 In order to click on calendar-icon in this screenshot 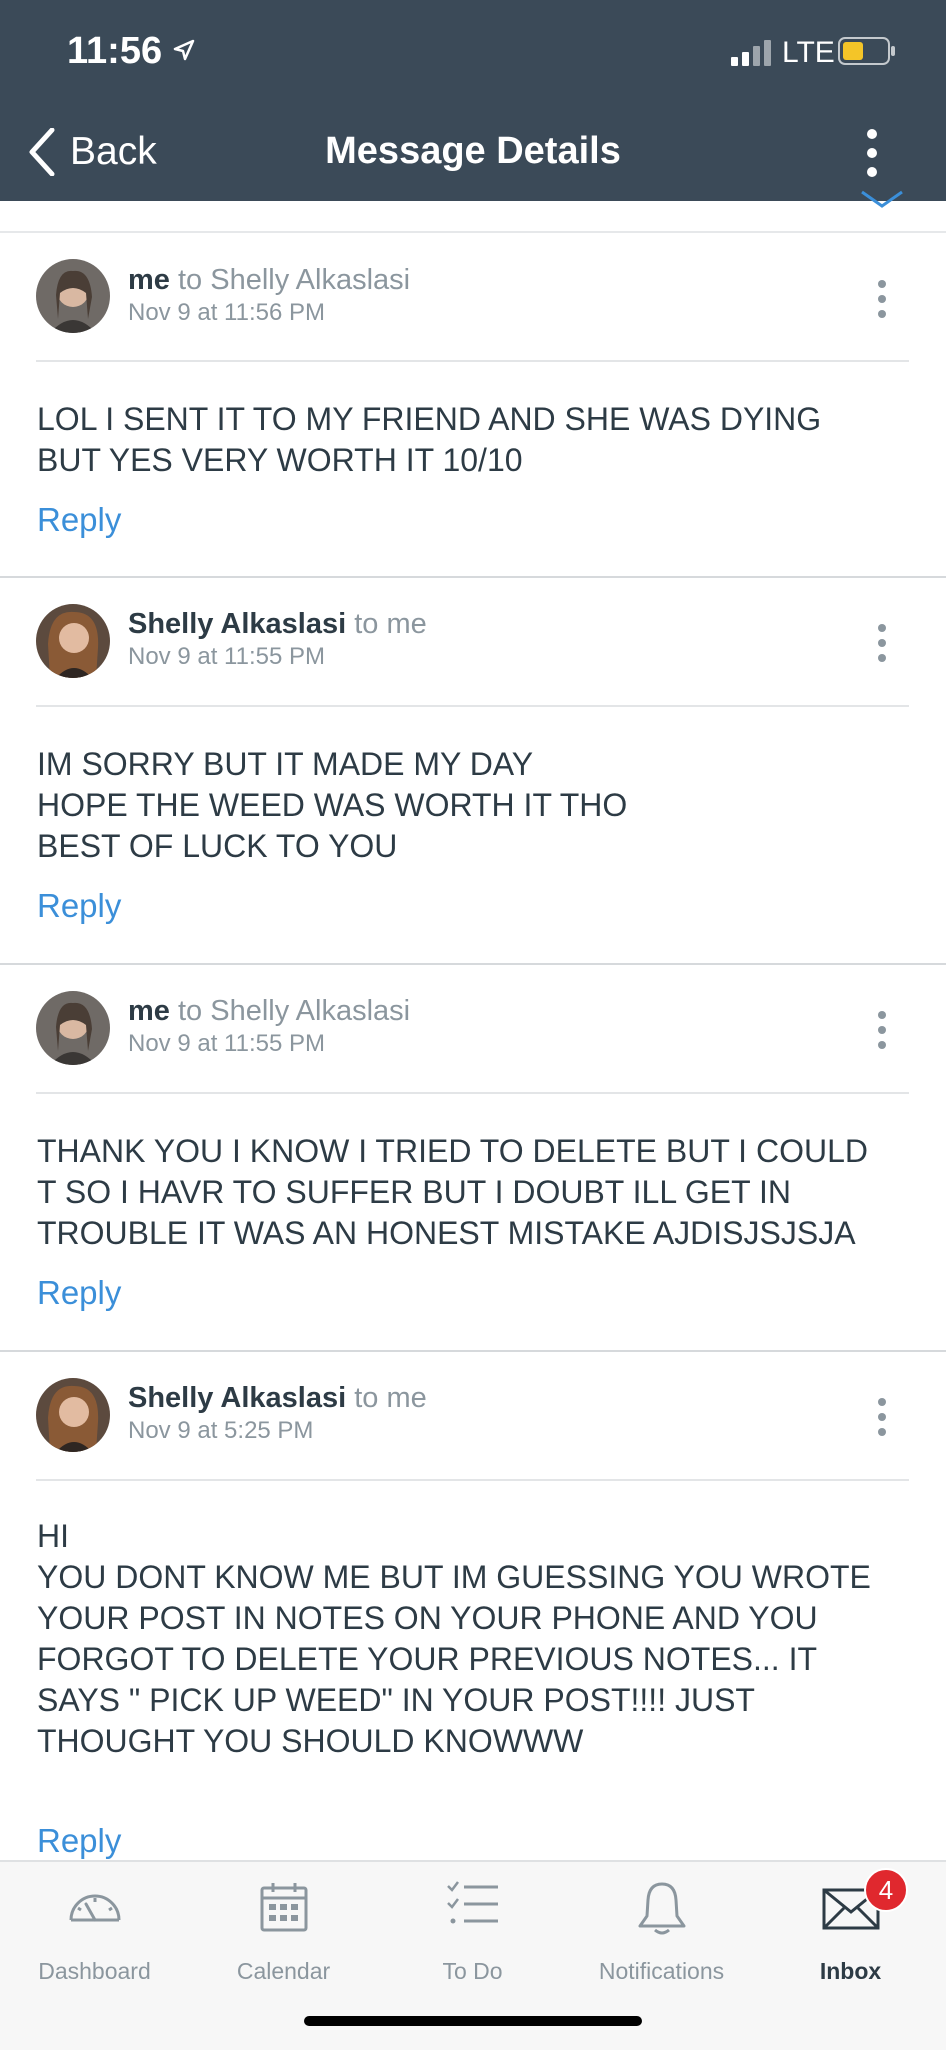, I will do `click(283, 1907)`.